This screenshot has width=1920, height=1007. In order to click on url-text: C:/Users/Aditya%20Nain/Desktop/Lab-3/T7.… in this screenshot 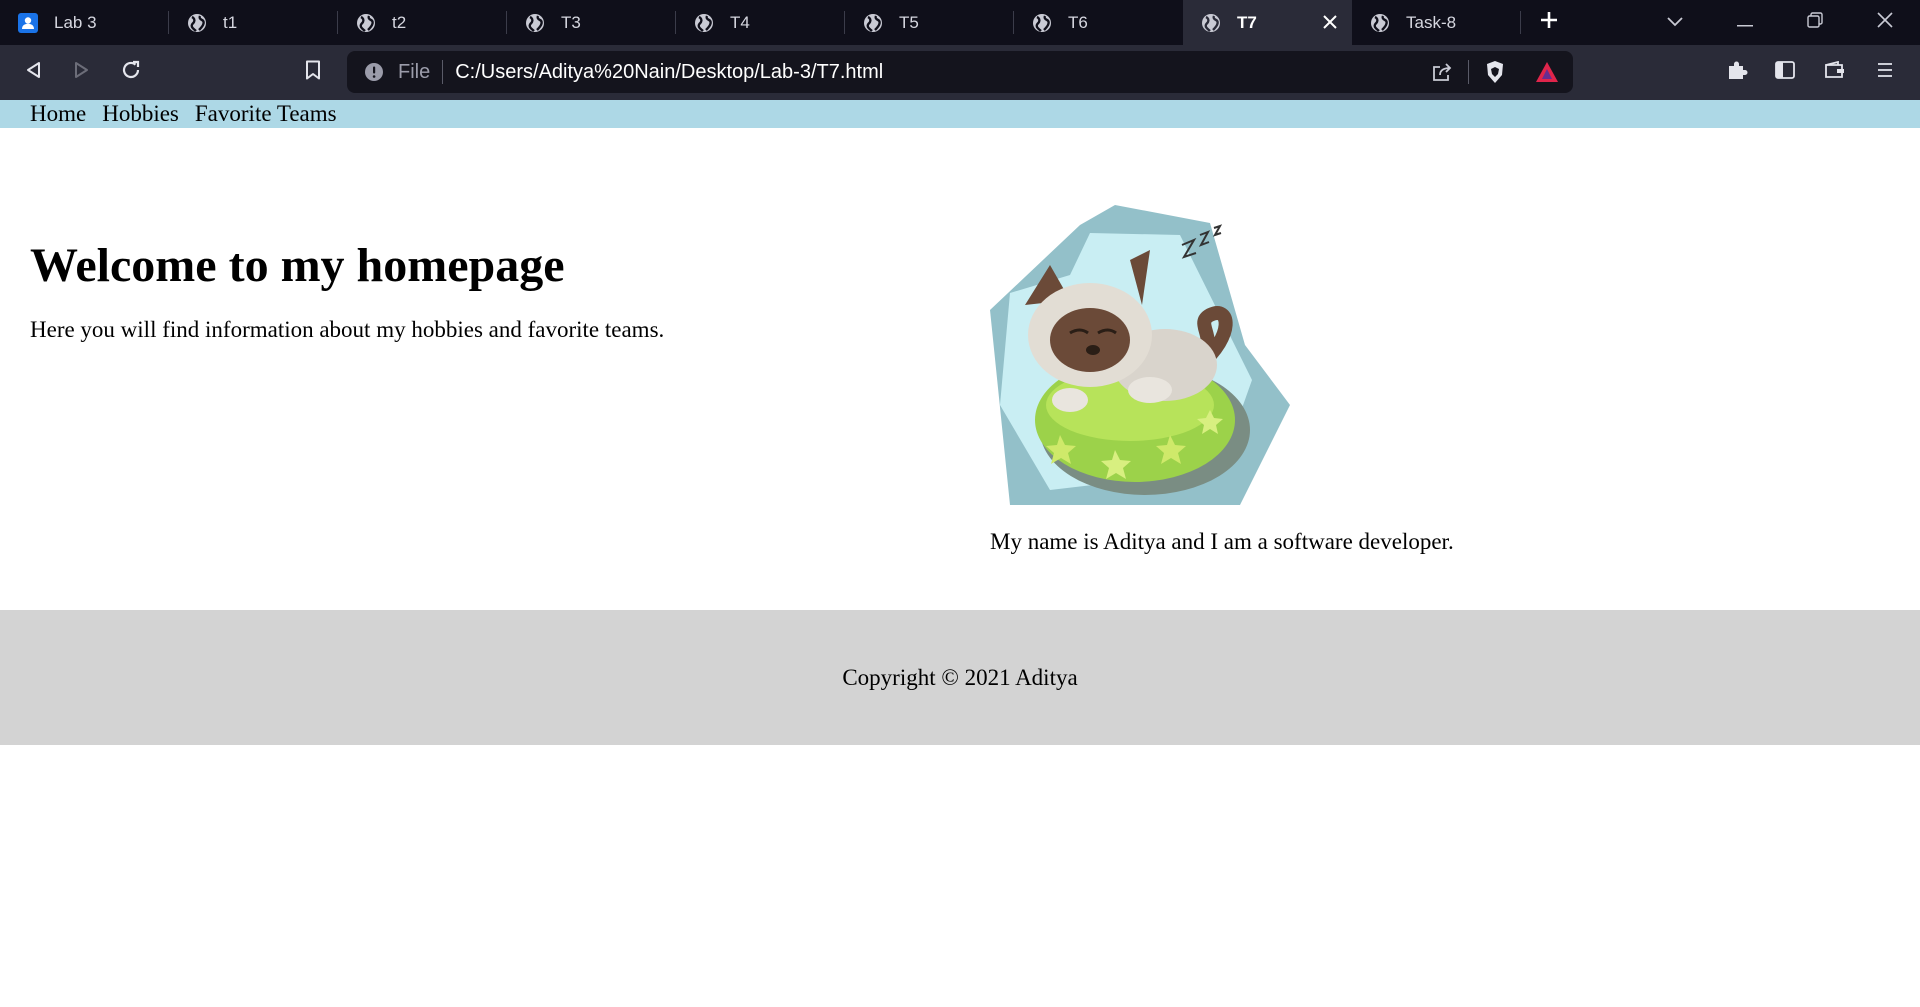, I will do `click(669, 72)`.